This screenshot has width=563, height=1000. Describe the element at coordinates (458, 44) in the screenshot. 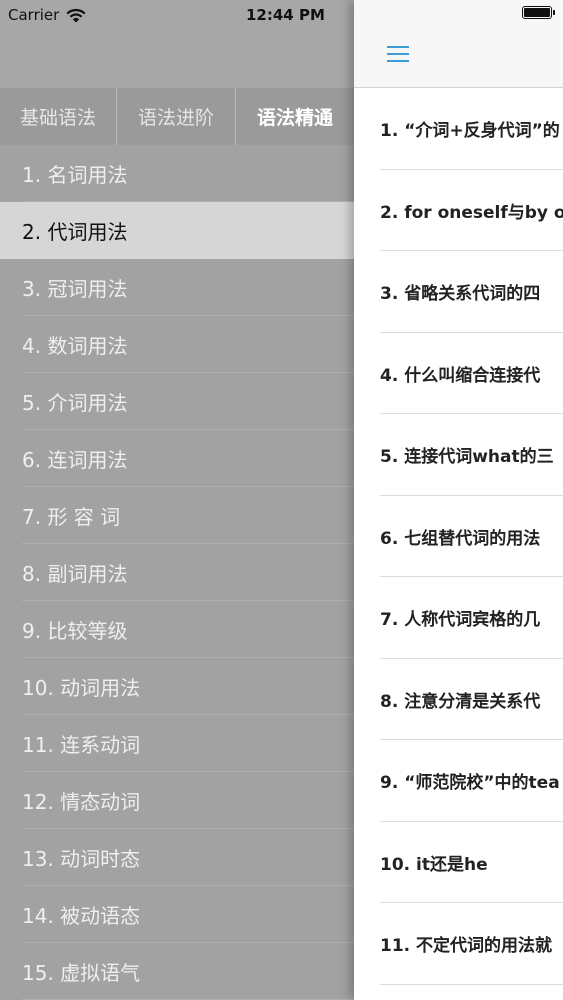

I see `navigation-bar` at that location.